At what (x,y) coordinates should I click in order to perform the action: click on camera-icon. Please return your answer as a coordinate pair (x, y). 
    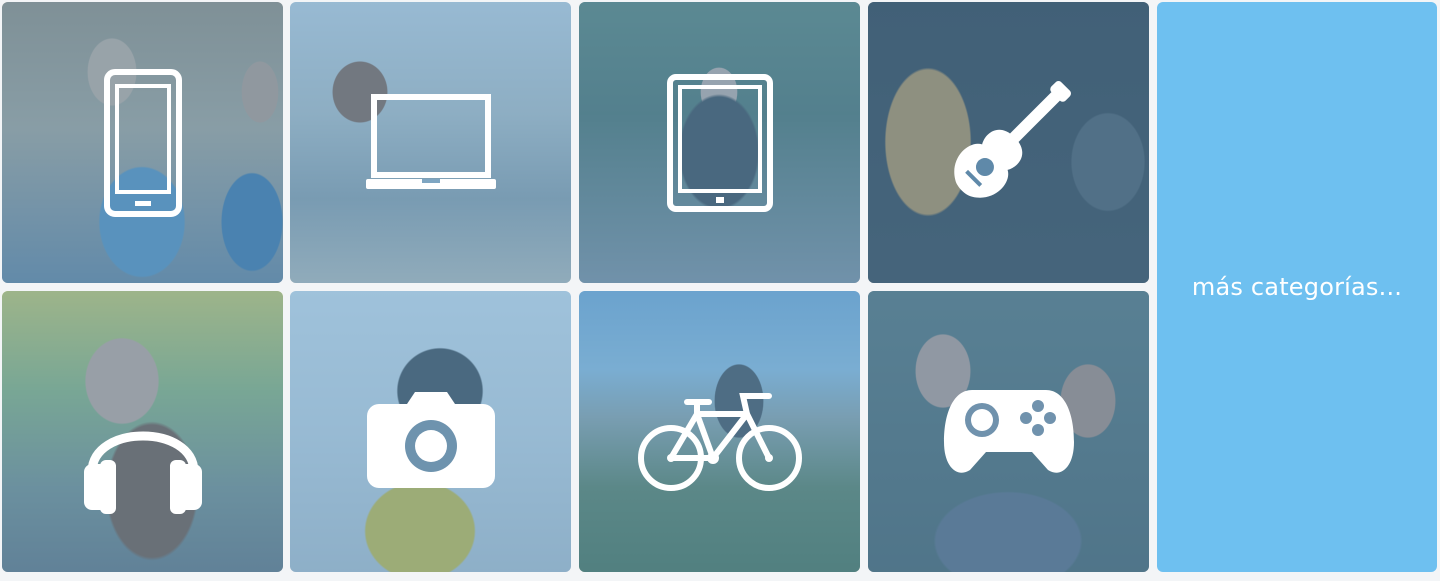
    Looking at the image, I should click on (430, 439).